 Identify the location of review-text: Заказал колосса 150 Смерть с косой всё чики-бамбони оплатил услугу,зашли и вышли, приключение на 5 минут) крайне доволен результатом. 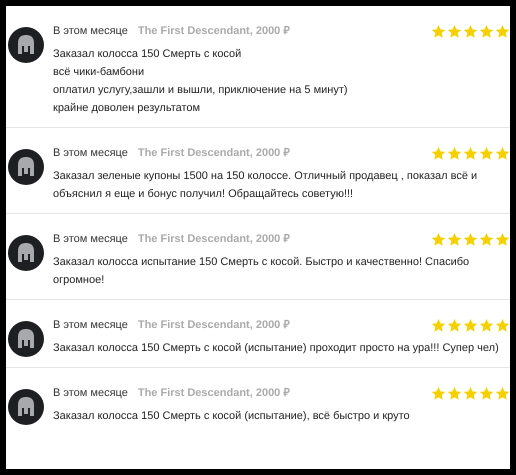
(201, 81).